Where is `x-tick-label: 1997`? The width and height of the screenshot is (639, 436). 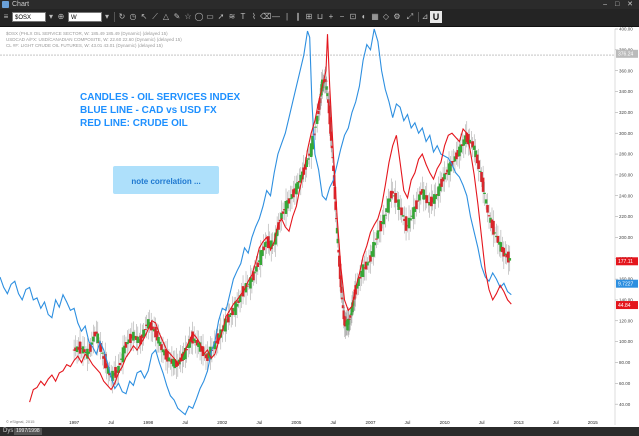
x-tick-label: 1997 is located at coordinates (74, 422).